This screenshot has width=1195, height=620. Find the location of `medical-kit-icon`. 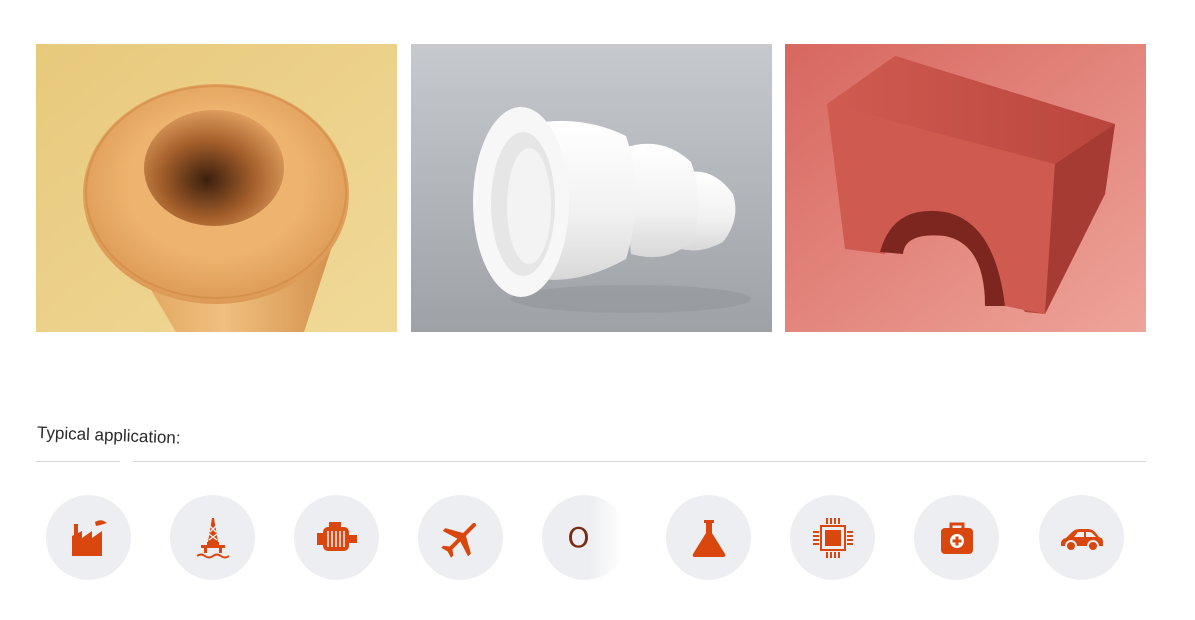

medical-kit-icon is located at coordinates (956, 538).